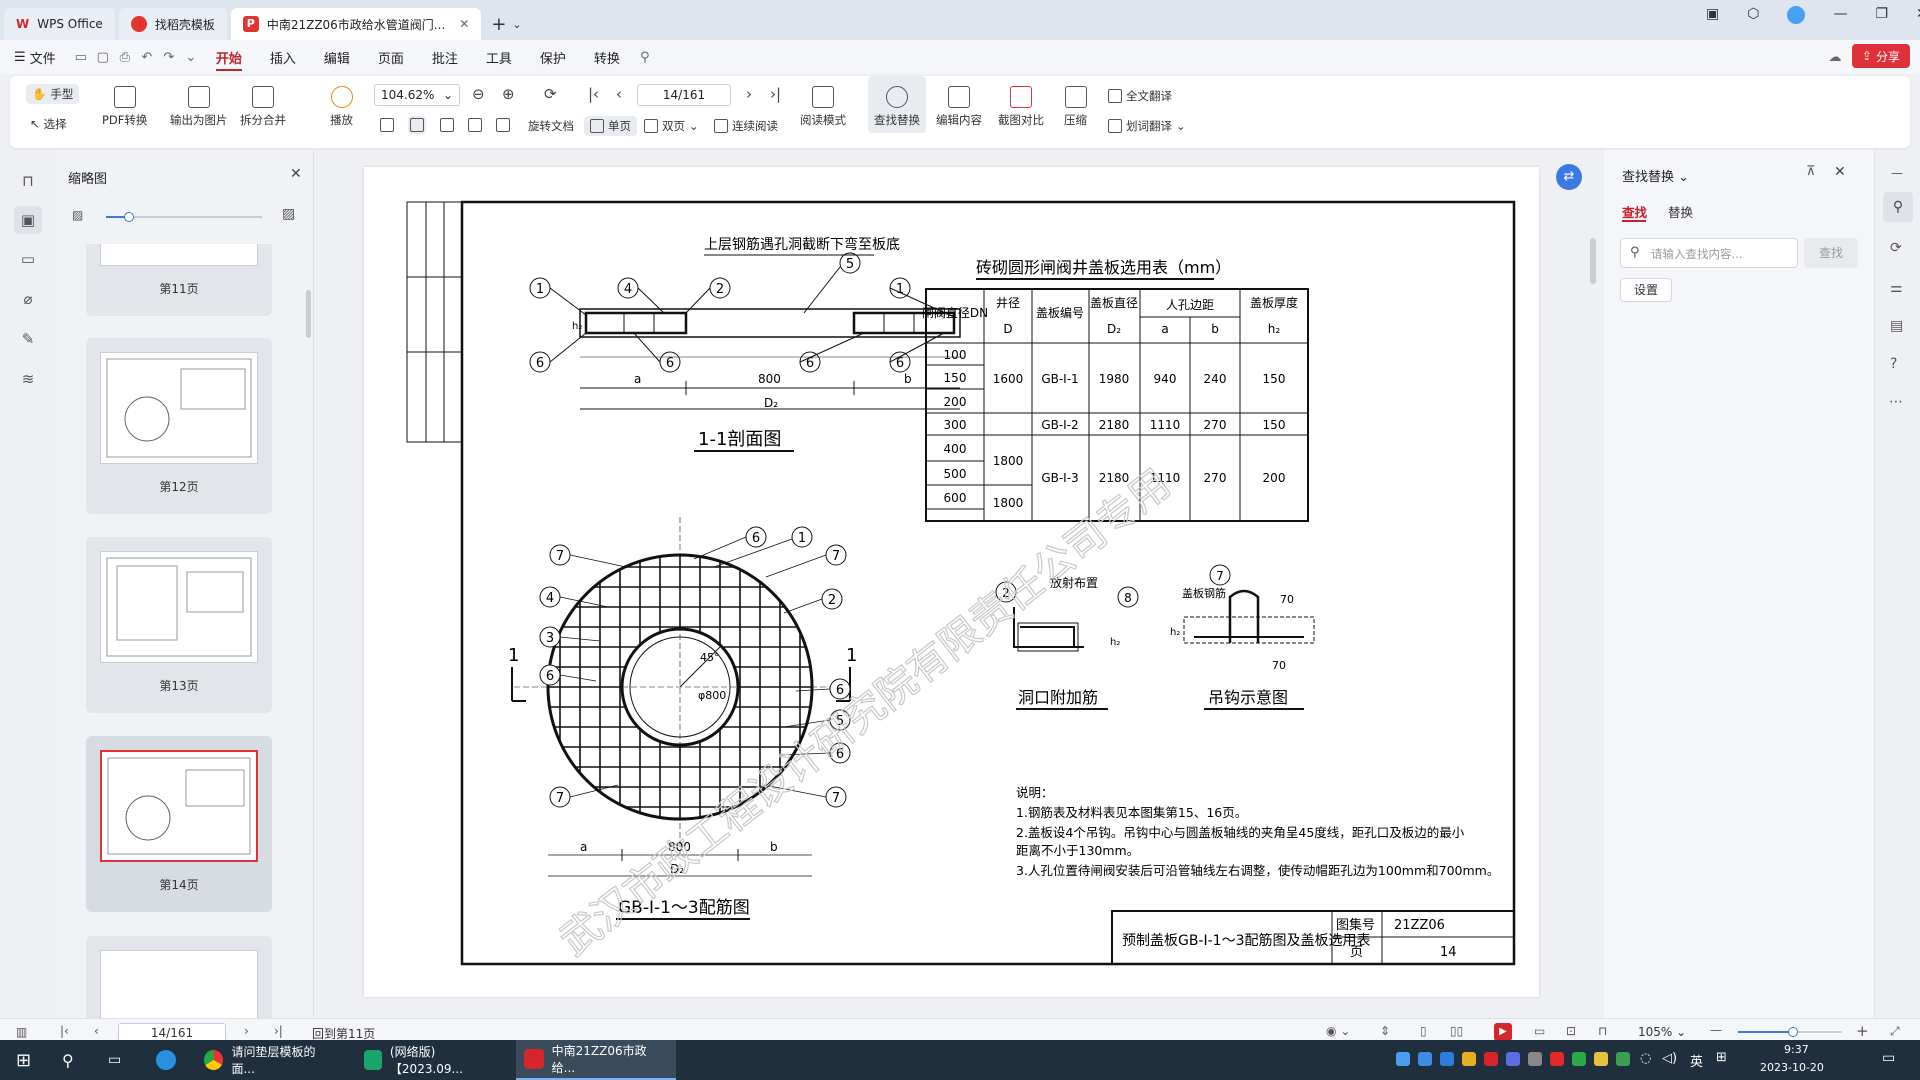 The height and width of the screenshot is (1080, 1920). Describe the element at coordinates (147, 57) in the screenshot. I see `undo-icon: ↶` at that location.